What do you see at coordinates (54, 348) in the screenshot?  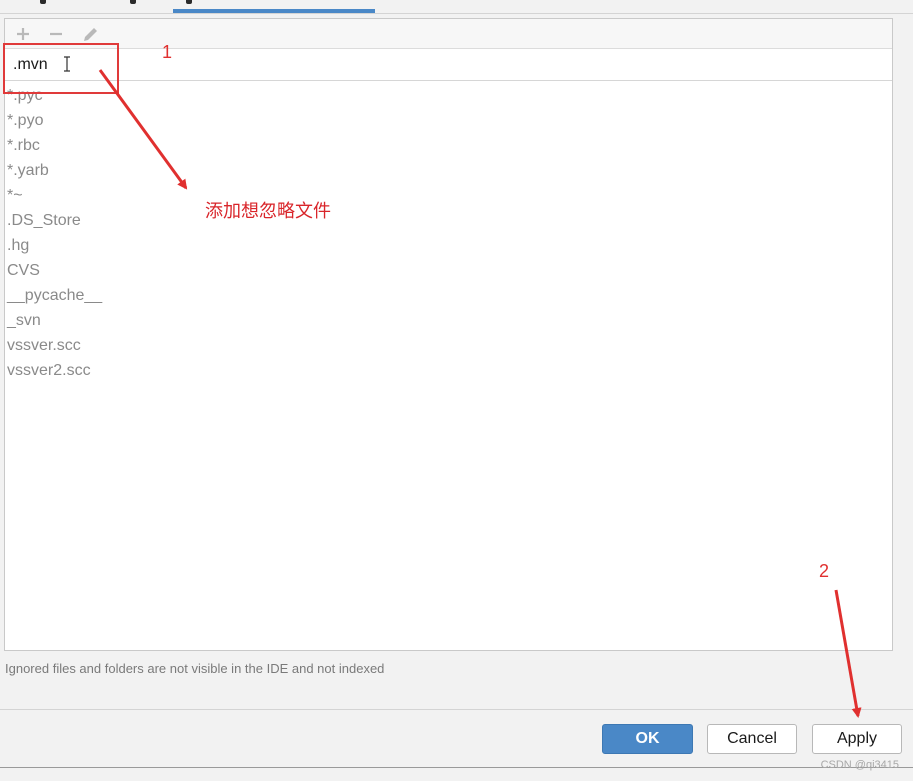 I see `list-item: vssver.scc` at bounding box center [54, 348].